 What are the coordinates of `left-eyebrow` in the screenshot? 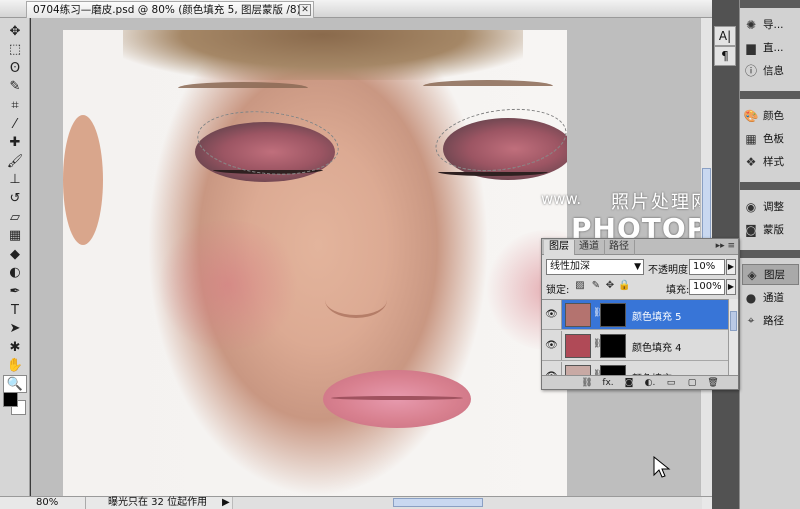 It's located at (243, 88).